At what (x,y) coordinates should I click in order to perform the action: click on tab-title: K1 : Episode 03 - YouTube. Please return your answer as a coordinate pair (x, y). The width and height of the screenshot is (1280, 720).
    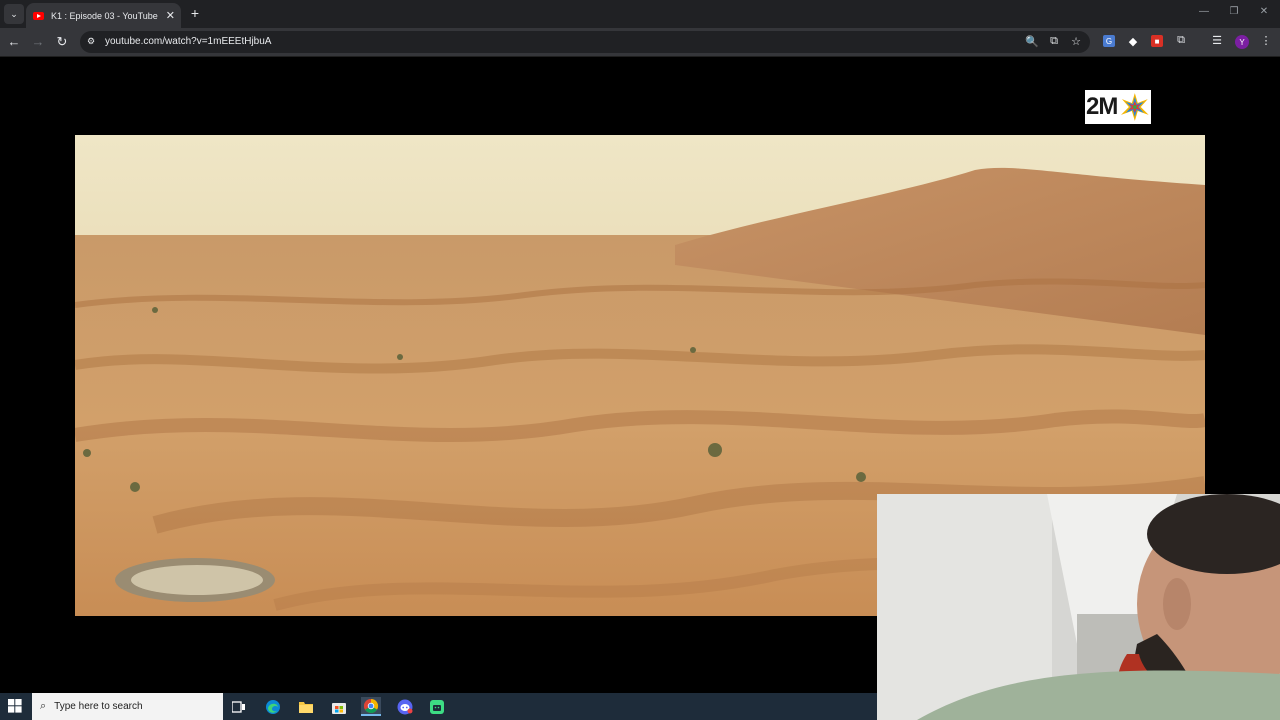
    Looking at the image, I should click on (104, 15).